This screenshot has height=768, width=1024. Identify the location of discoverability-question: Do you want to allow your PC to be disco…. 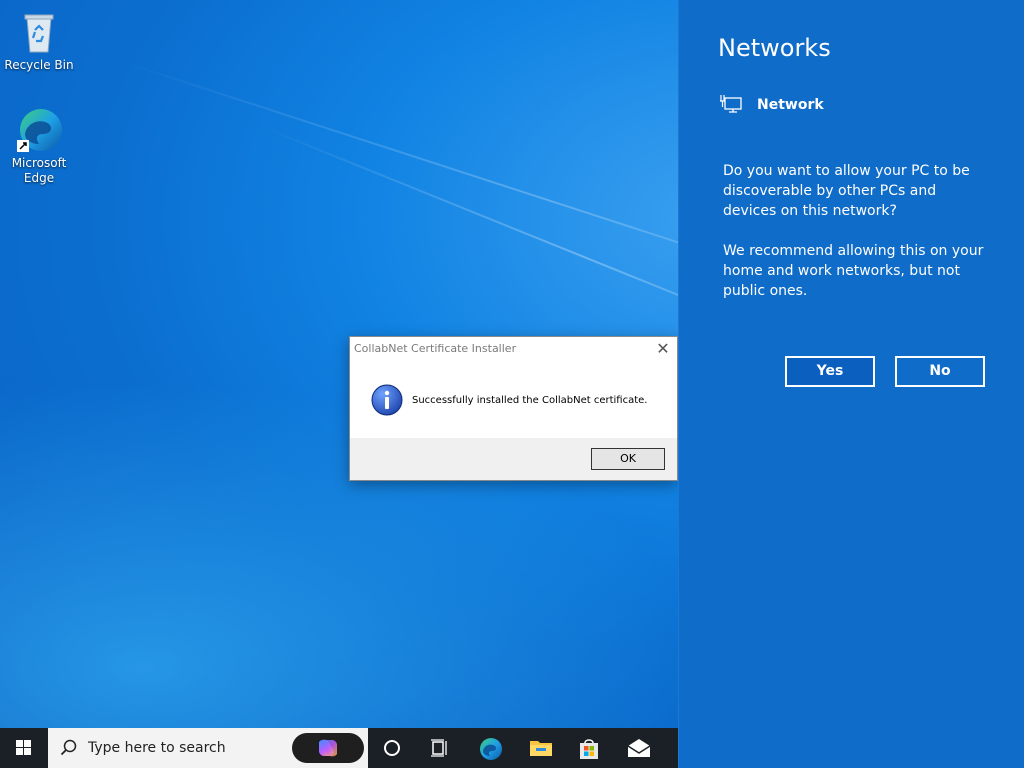
(846, 191).